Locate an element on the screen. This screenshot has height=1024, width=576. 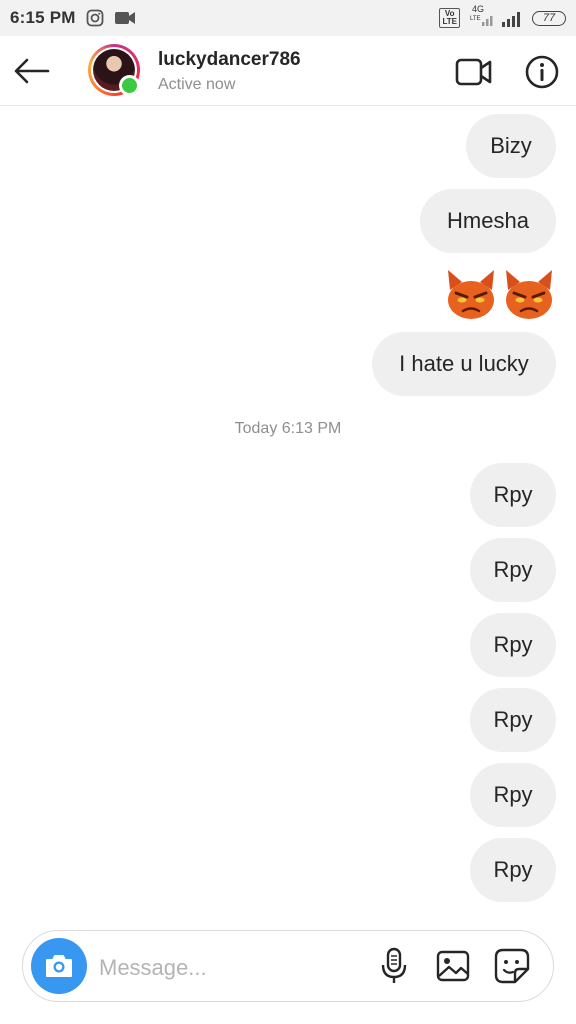
message-bubble: Bizy is located at coordinates (511, 146).